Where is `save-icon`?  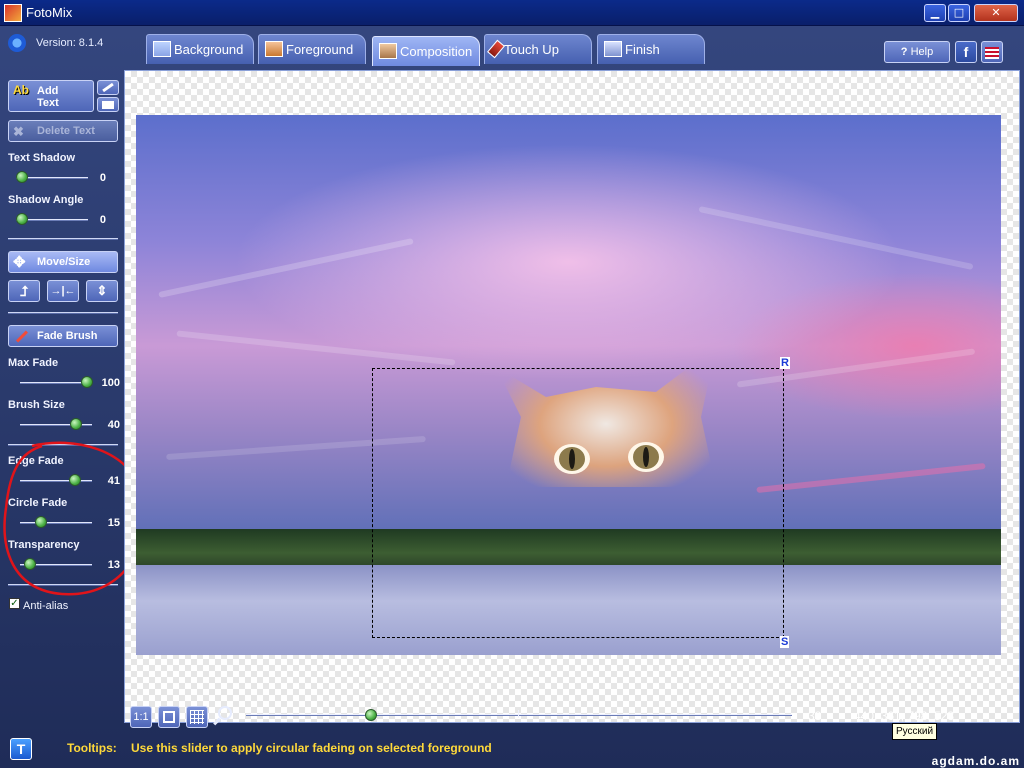 save-icon is located at coordinates (613, 49).